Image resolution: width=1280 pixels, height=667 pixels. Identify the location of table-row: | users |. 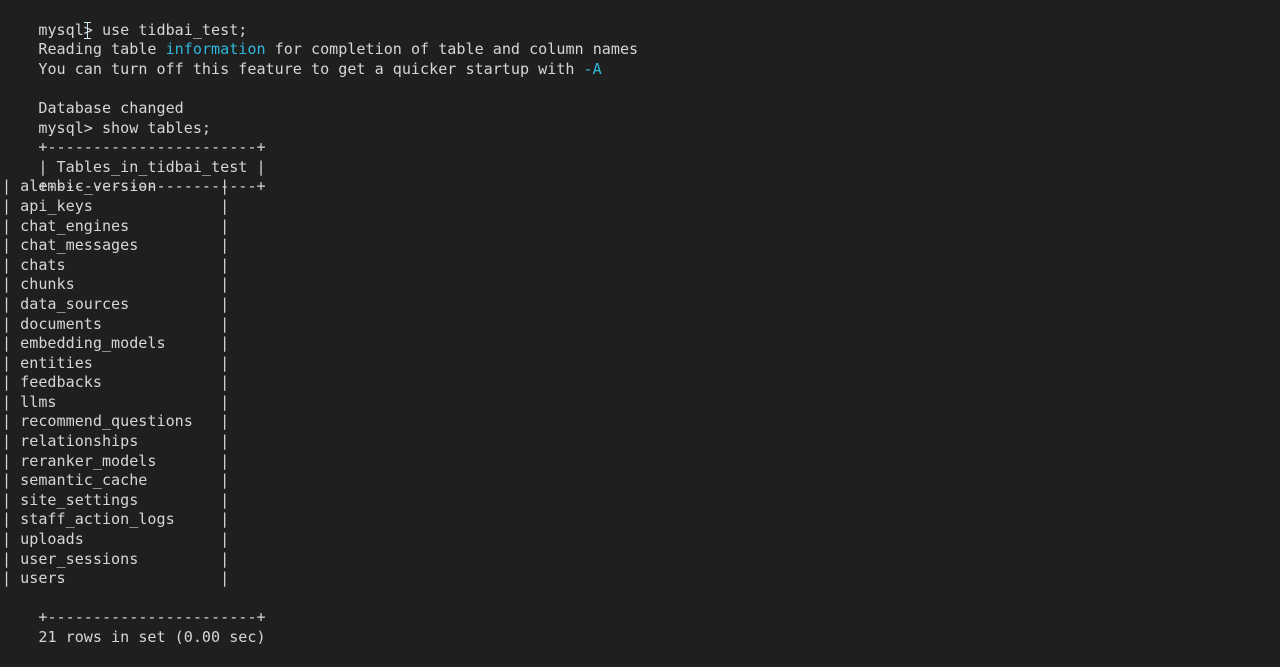
(641, 579).